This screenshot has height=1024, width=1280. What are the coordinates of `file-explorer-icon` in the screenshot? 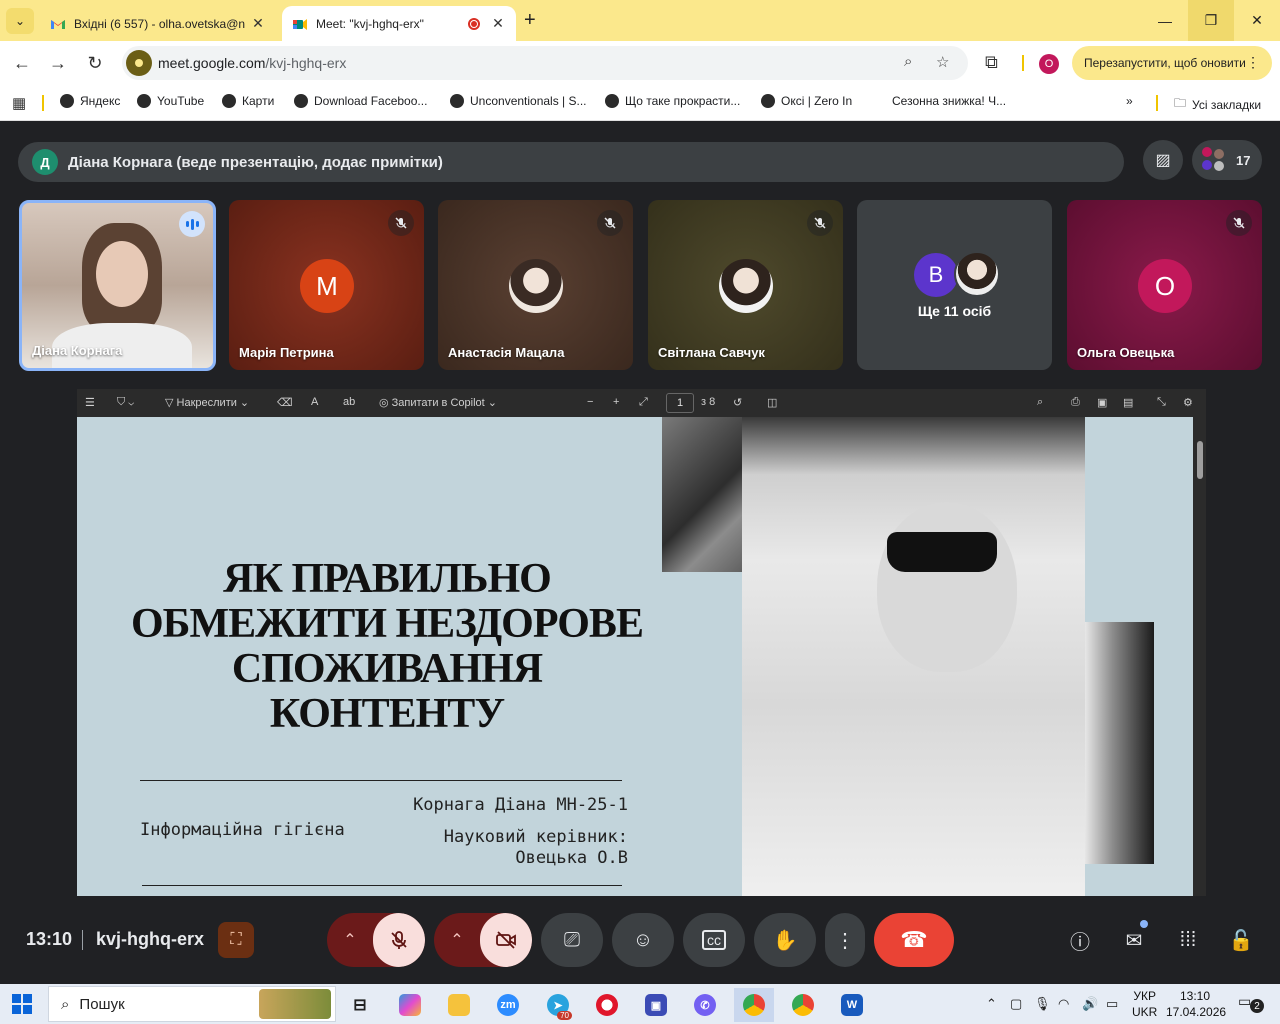 It's located at (459, 1005).